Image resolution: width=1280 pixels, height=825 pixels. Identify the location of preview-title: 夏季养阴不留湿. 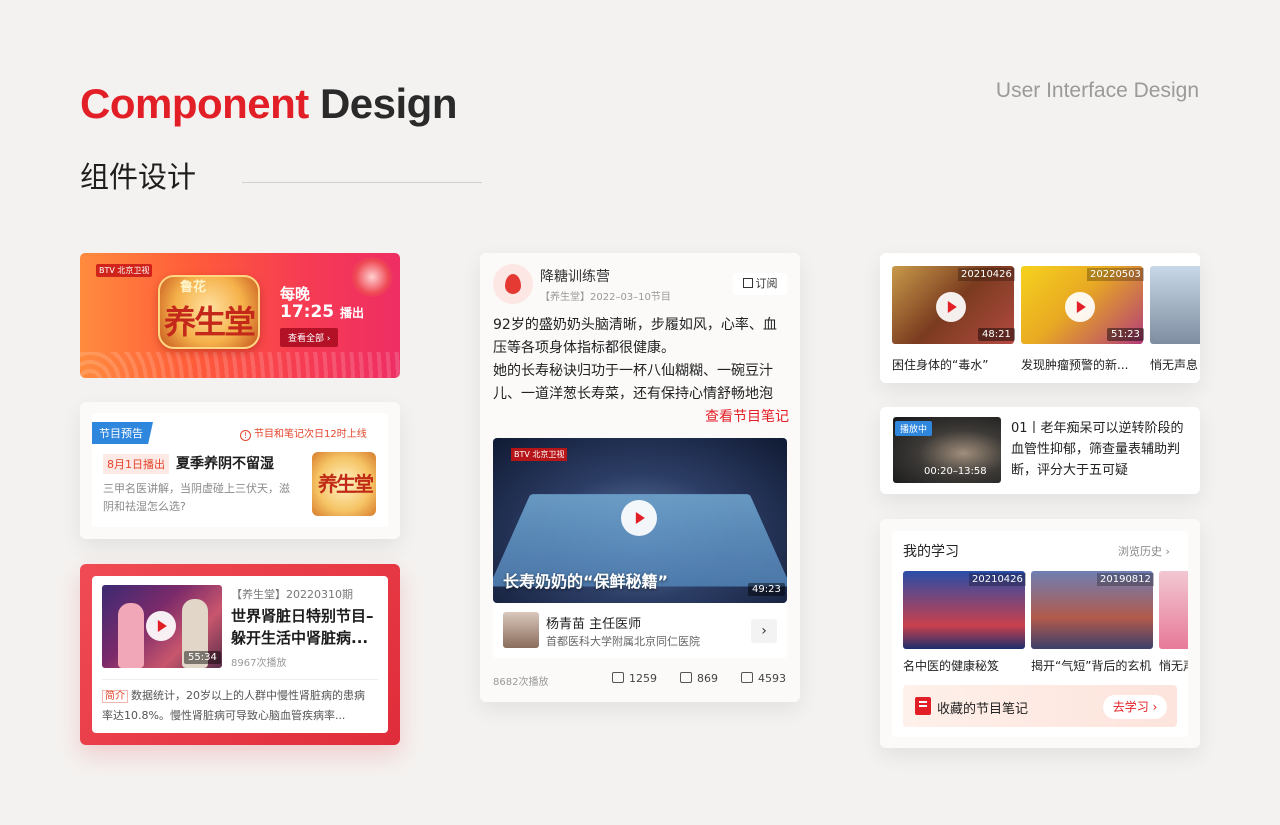
(225, 463).